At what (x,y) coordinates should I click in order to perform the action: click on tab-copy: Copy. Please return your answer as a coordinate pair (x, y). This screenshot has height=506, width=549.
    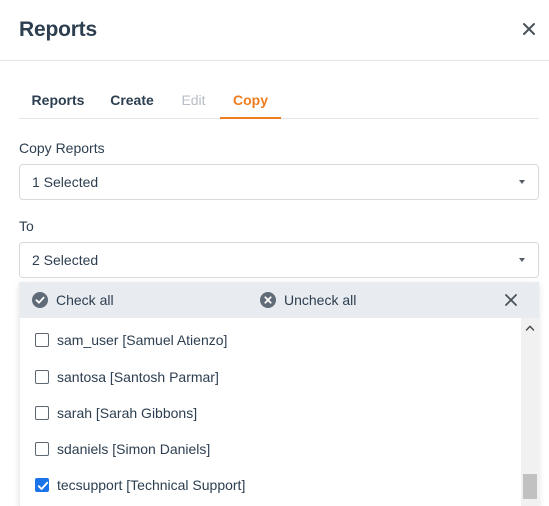
    Looking at the image, I should click on (250, 100).